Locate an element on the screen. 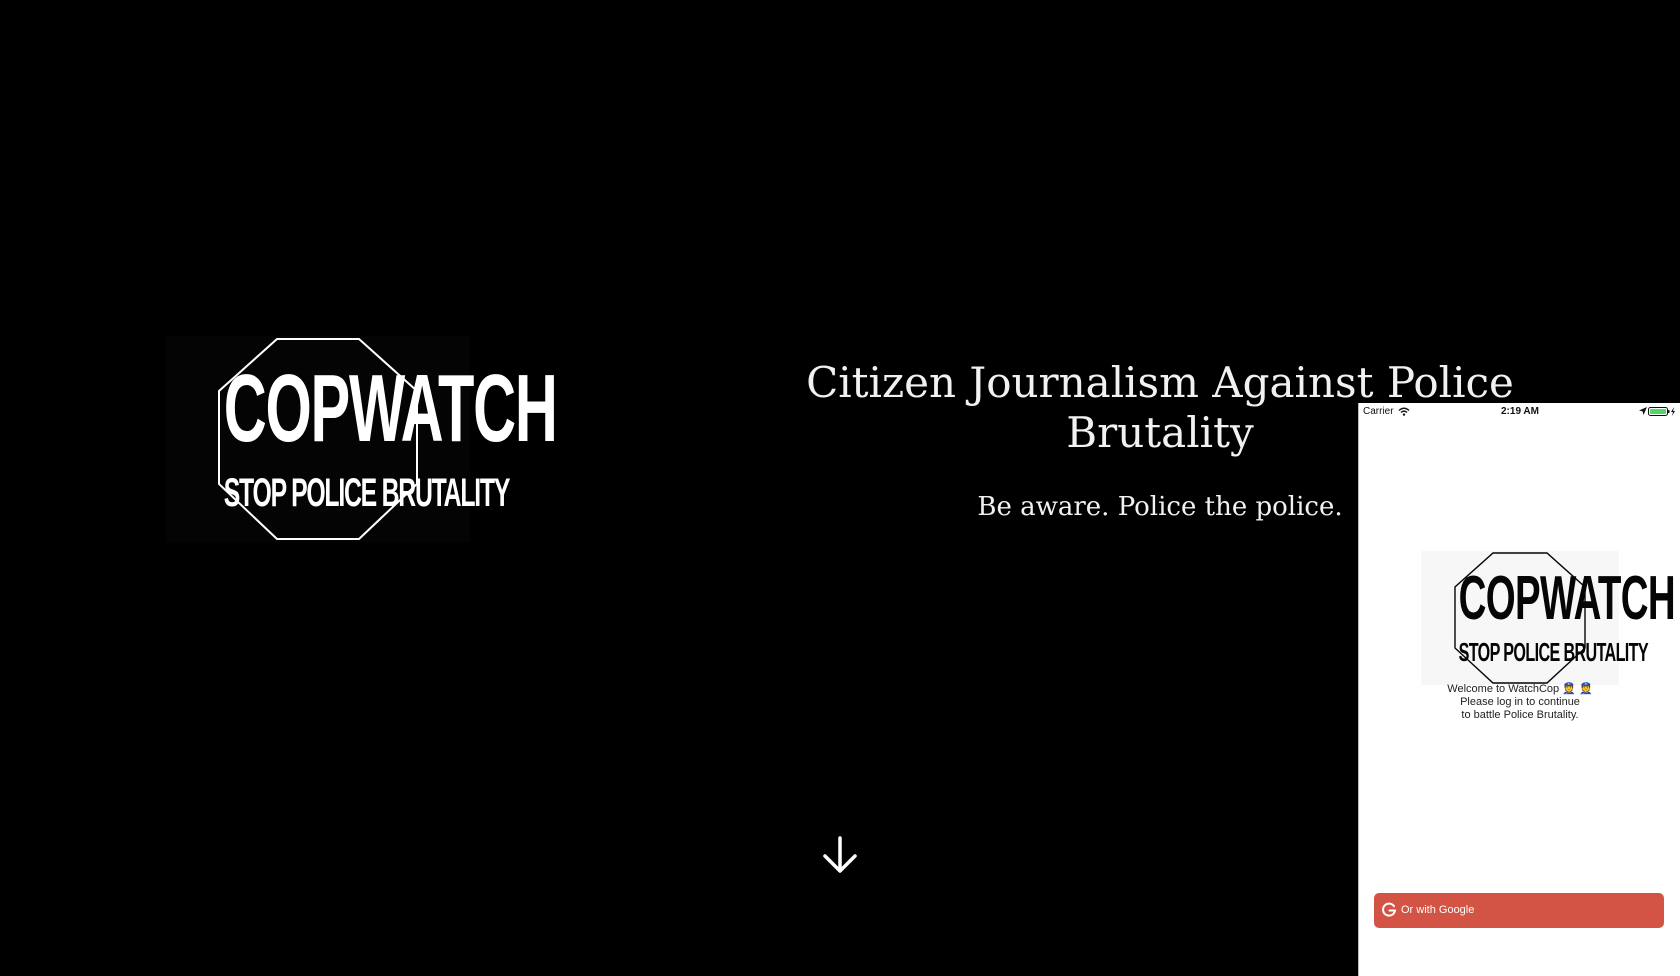 This screenshot has height=976, width=1680. battery-charging-icon is located at coordinates (1662, 413).